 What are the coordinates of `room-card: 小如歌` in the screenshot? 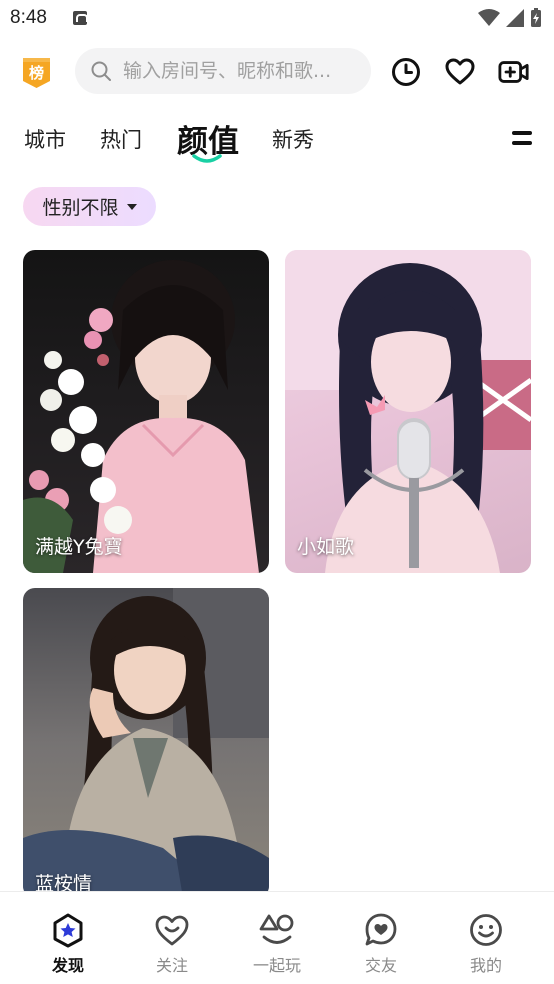 It's located at (408, 411).